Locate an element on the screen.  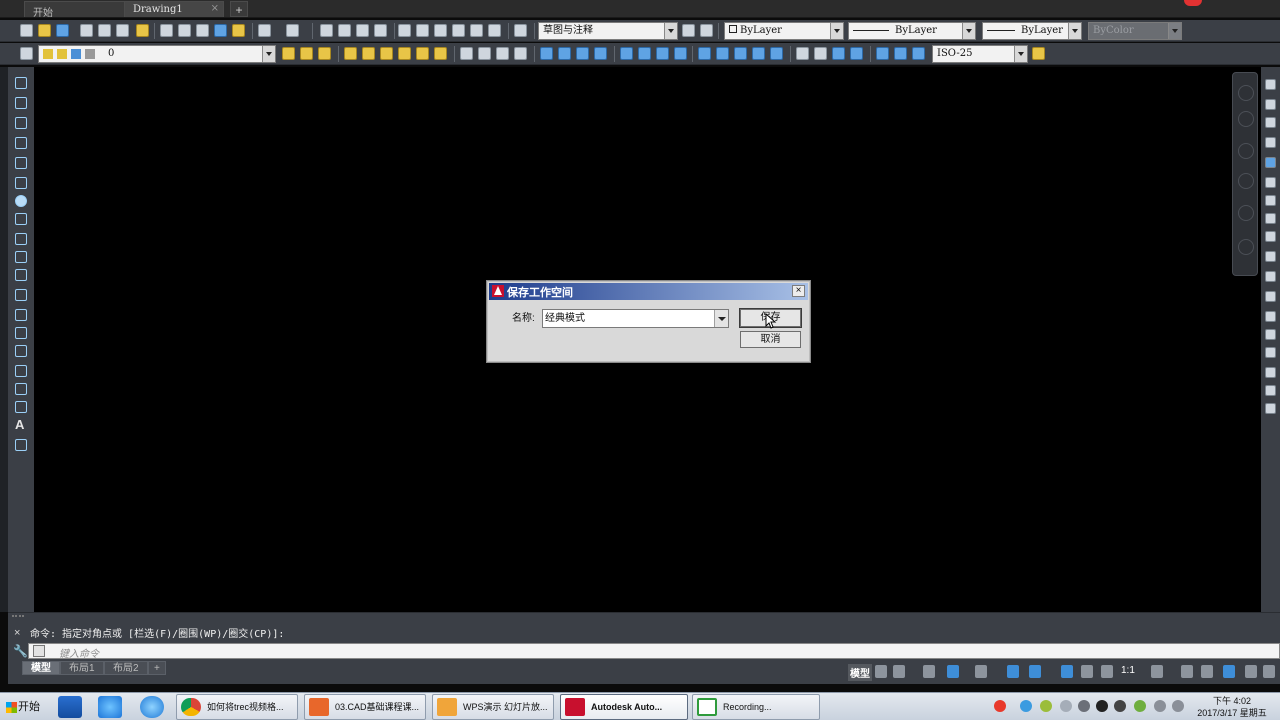
qq-icon is located at coordinates (1102, 706).